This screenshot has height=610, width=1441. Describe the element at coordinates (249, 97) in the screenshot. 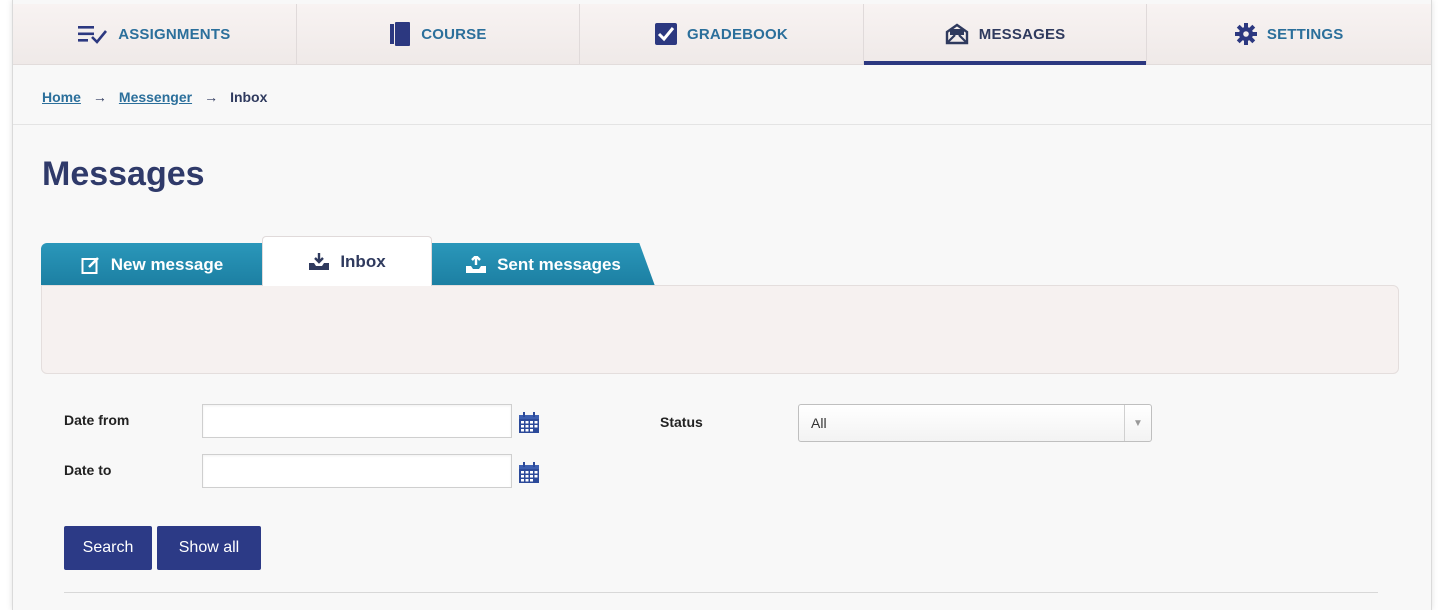

I see `breadcrumb-current: Inbox` at that location.